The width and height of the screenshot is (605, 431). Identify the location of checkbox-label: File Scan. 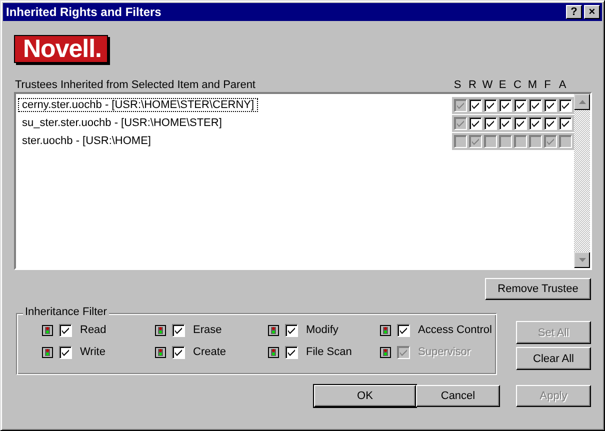
(329, 352).